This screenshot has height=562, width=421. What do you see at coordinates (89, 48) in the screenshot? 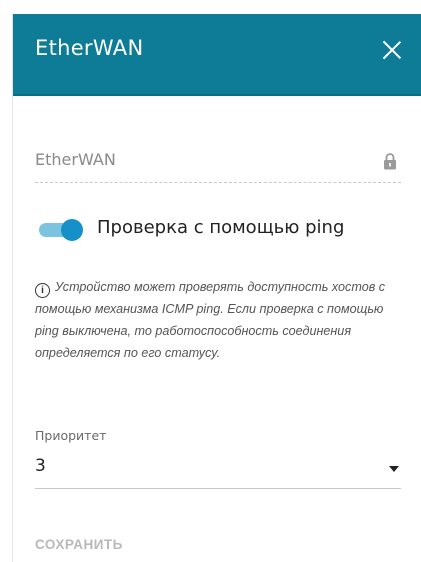
I see `dialog-title: EtherWAN` at bounding box center [89, 48].